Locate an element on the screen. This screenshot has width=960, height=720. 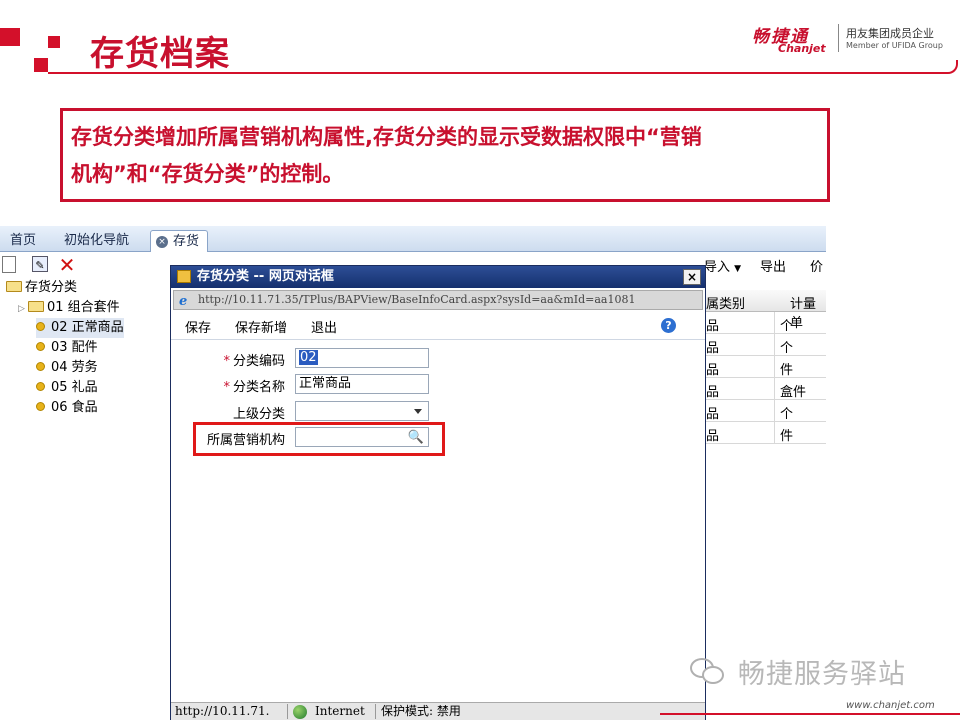
parent-select is located at coordinates (362, 411).